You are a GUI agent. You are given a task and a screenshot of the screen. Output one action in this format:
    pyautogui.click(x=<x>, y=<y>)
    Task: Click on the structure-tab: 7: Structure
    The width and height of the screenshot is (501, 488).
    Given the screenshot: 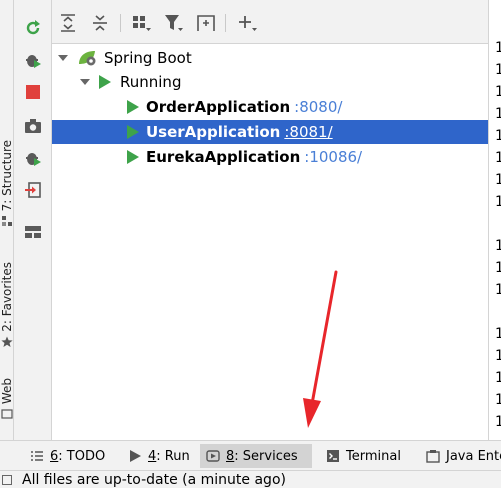 What is the action you would take?
    pyautogui.click(x=7, y=183)
    